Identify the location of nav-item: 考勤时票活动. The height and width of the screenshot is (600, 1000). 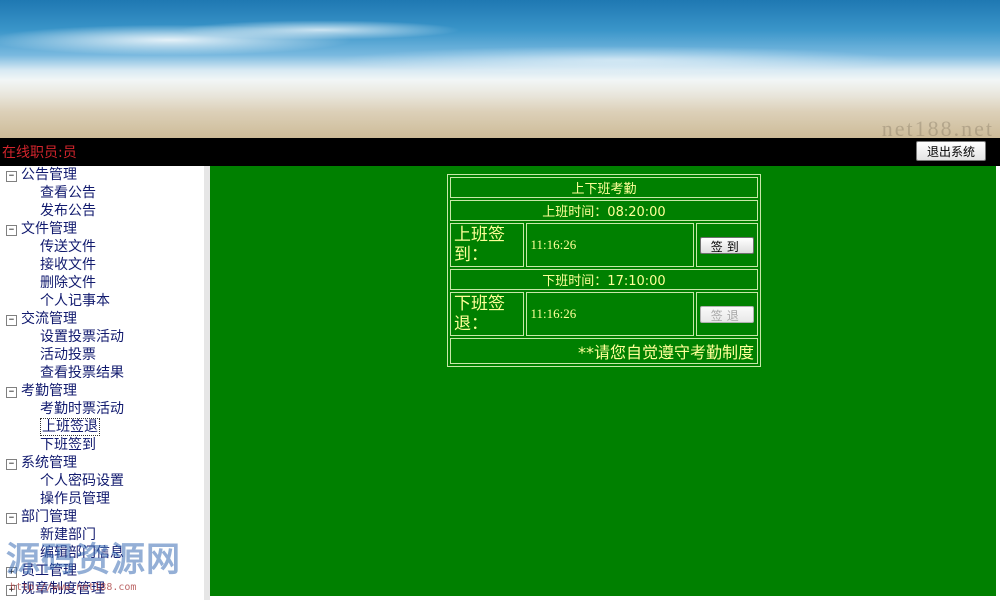
(102, 409).